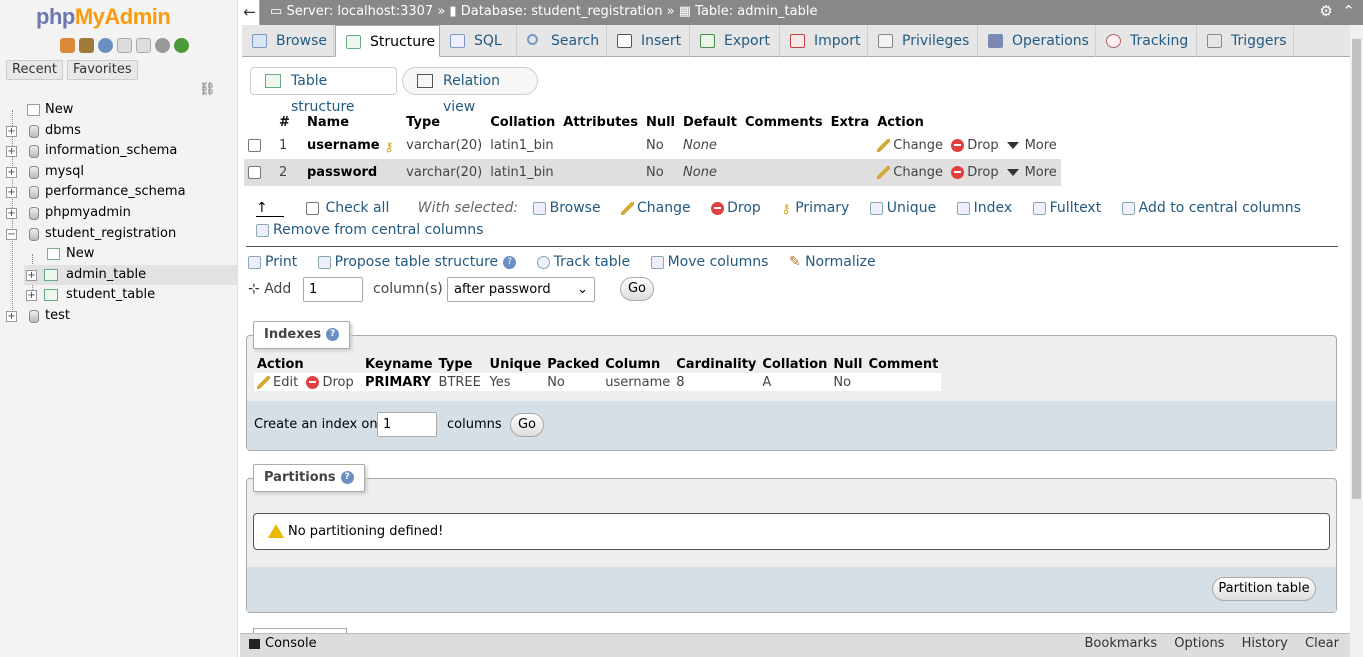 Image resolution: width=1363 pixels, height=657 pixels. What do you see at coordinates (119, 192) in the screenshot?
I see `tree-item-performance-schema: + performance_schema` at bounding box center [119, 192].